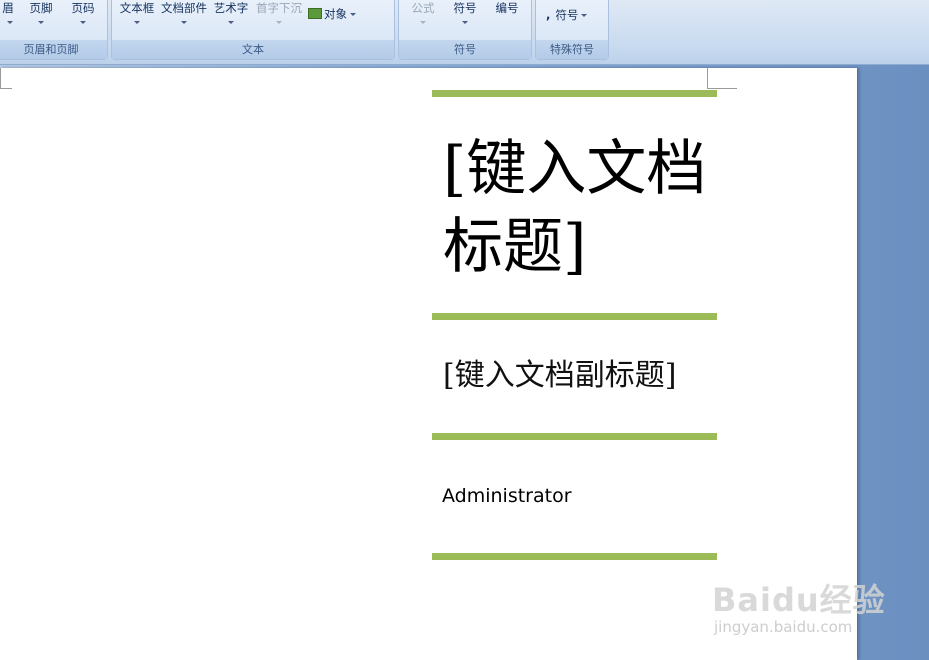 Image resolution: width=929 pixels, height=660 pixels. I want to click on symbols-group-label: 符号, so click(465, 49).